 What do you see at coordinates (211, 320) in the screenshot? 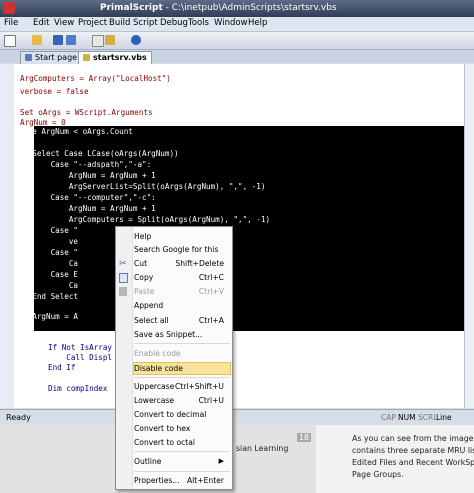
I see `menu-shortcut: Ctrl+A` at bounding box center [211, 320].